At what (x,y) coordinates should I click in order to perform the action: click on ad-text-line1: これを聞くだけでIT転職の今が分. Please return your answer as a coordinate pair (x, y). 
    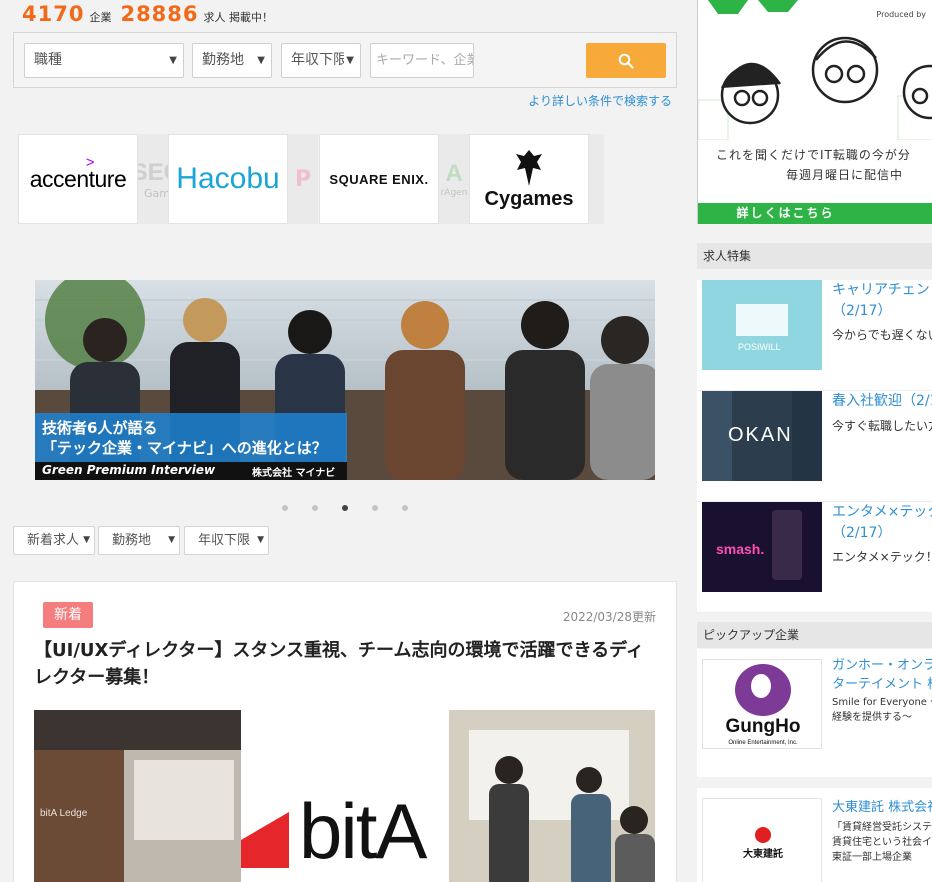
    Looking at the image, I should click on (813, 155).